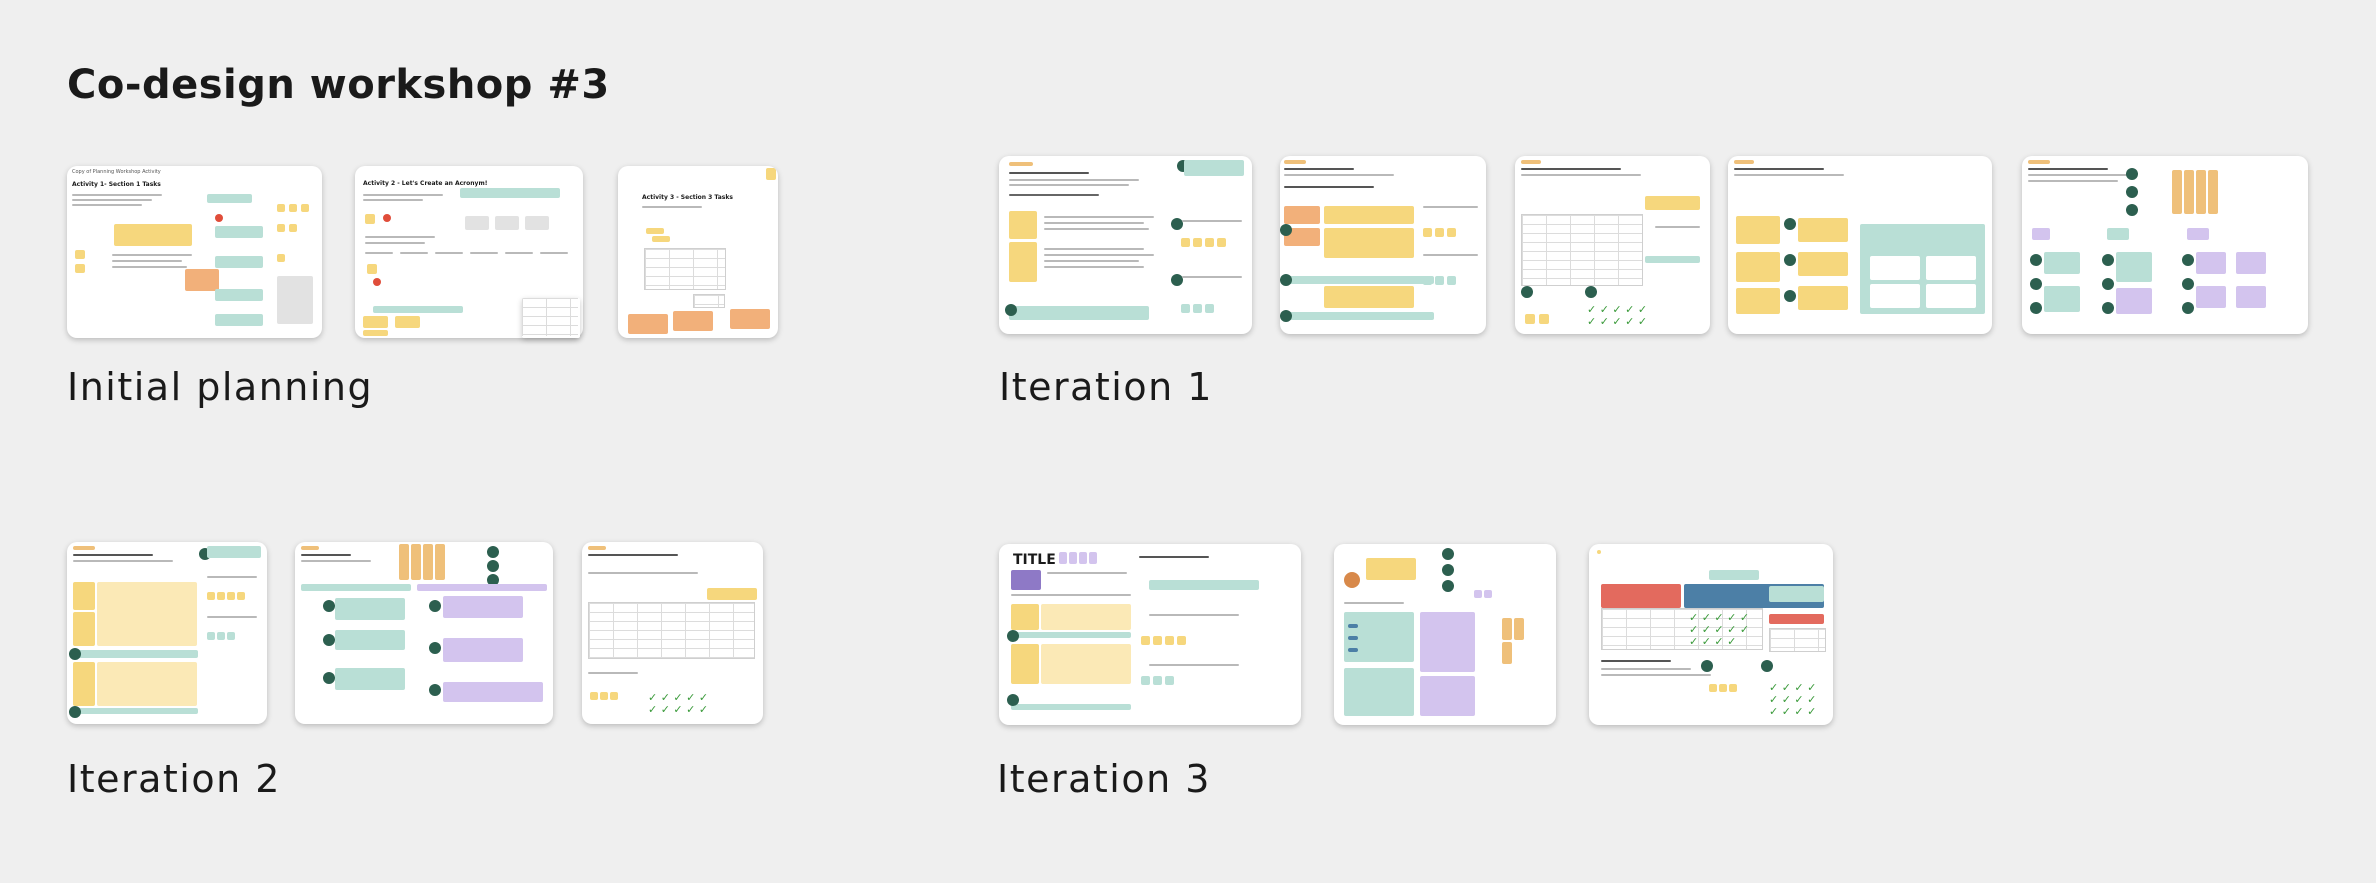  I want to click on section-label-iteration-2: Iteration 2, so click(174, 779).